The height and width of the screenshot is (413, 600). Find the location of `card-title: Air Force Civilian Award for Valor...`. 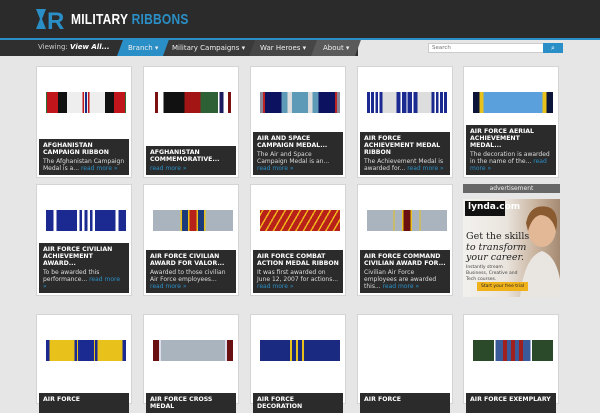

card-title: Air Force Civilian Award for Valor... is located at coordinates (191, 260).